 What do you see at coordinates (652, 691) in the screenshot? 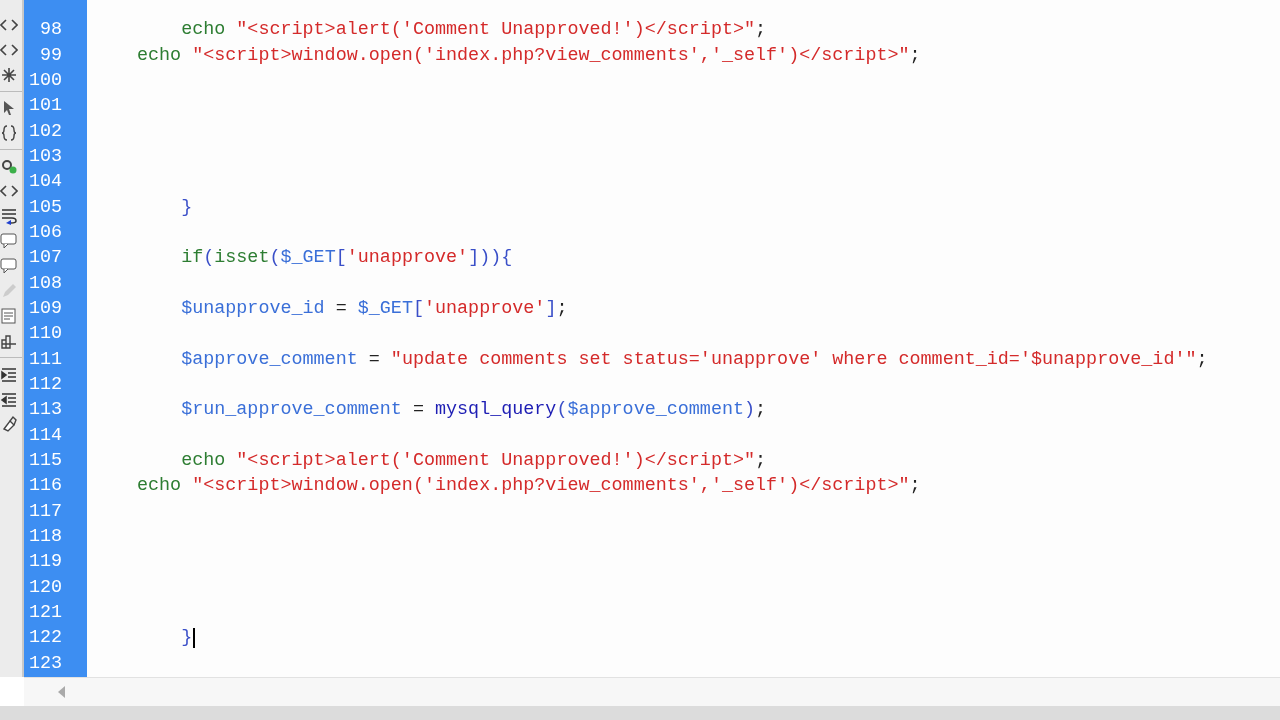
I see `horizontal-scrollbar` at bounding box center [652, 691].